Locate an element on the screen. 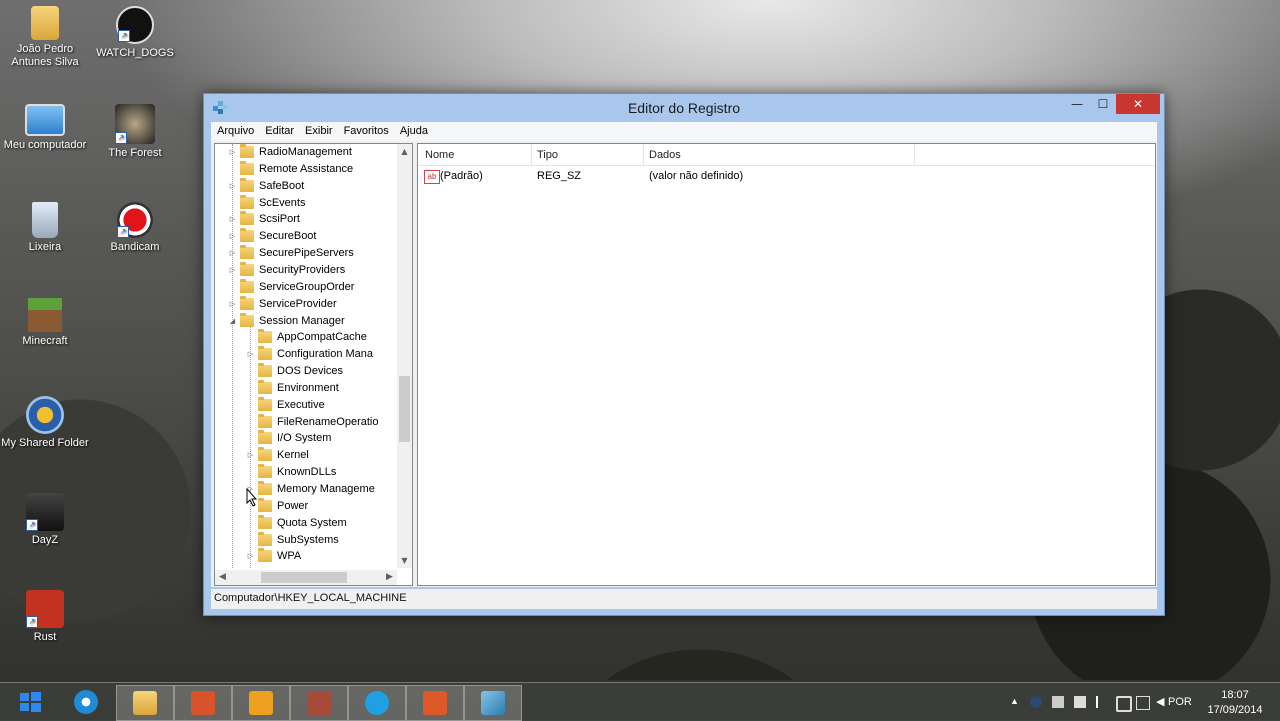  desktop-icon-shared-folder: My Shared Folder is located at coordinates (45, 423).